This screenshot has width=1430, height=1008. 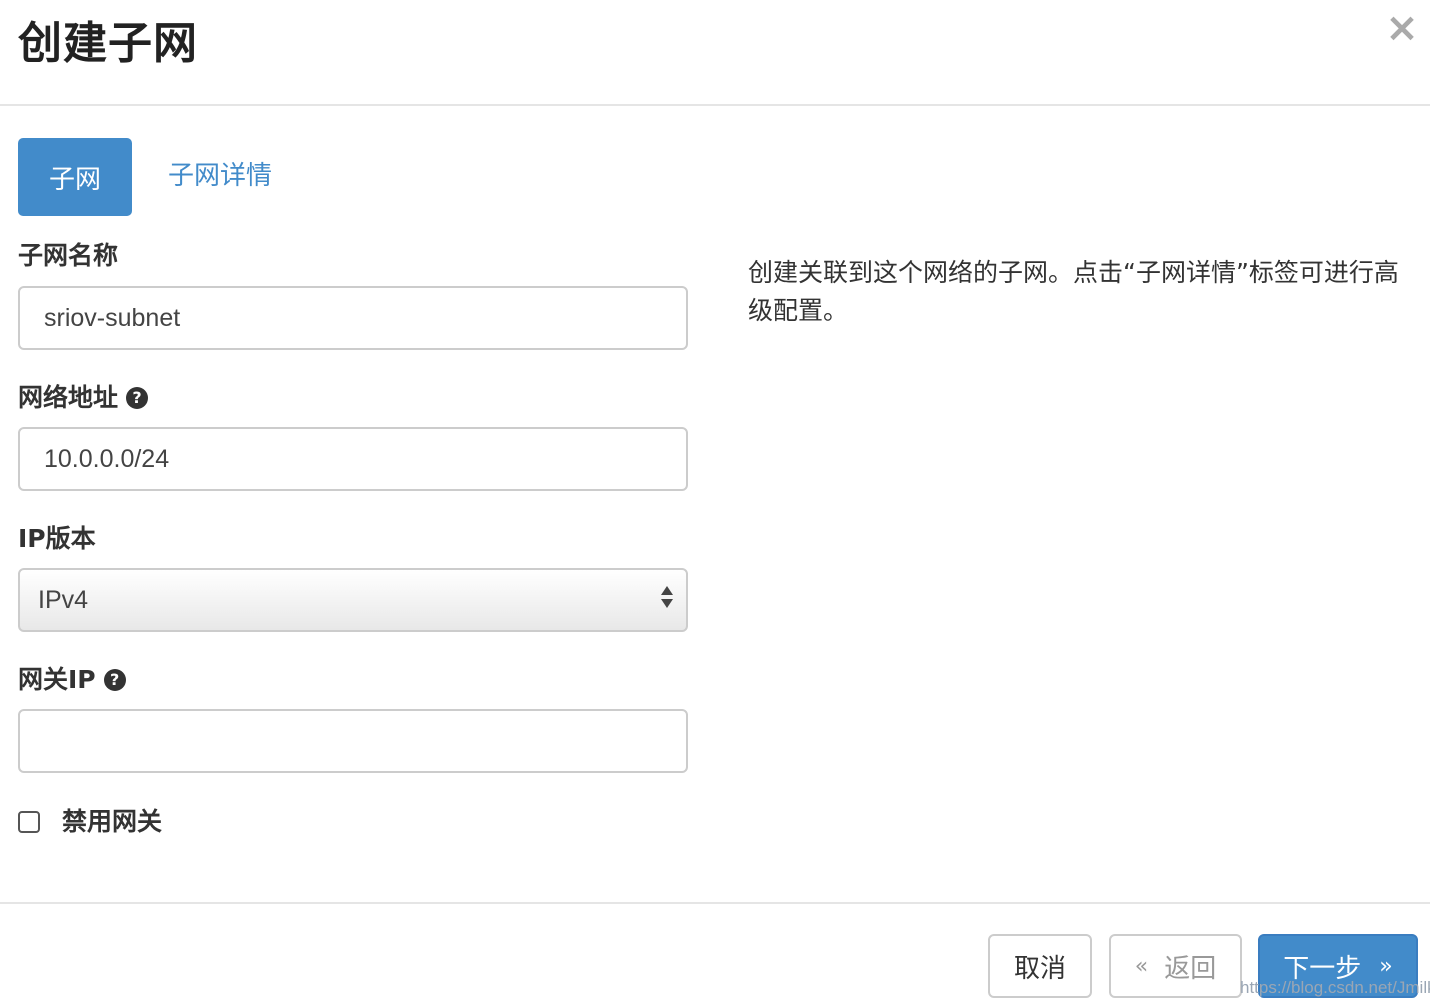 I want to click on chevron-right-icon: », so click(x=1386, y=966).